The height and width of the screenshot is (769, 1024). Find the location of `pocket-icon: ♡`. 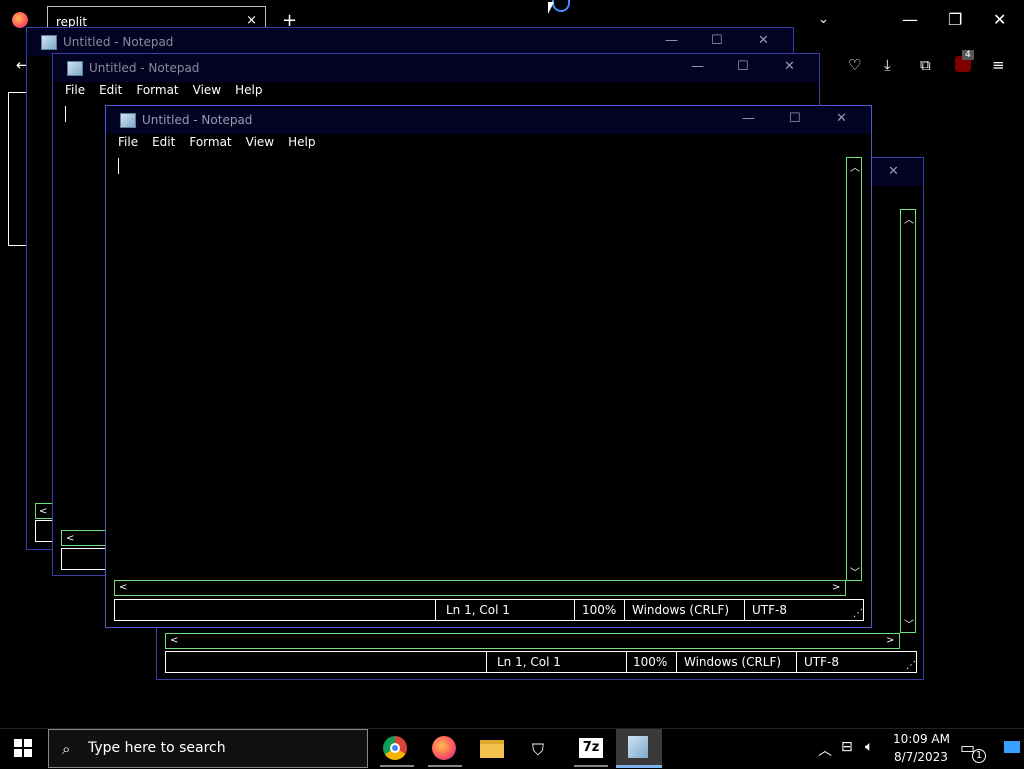

pocket-icon: ♡ is located at coordinates (854, 65).